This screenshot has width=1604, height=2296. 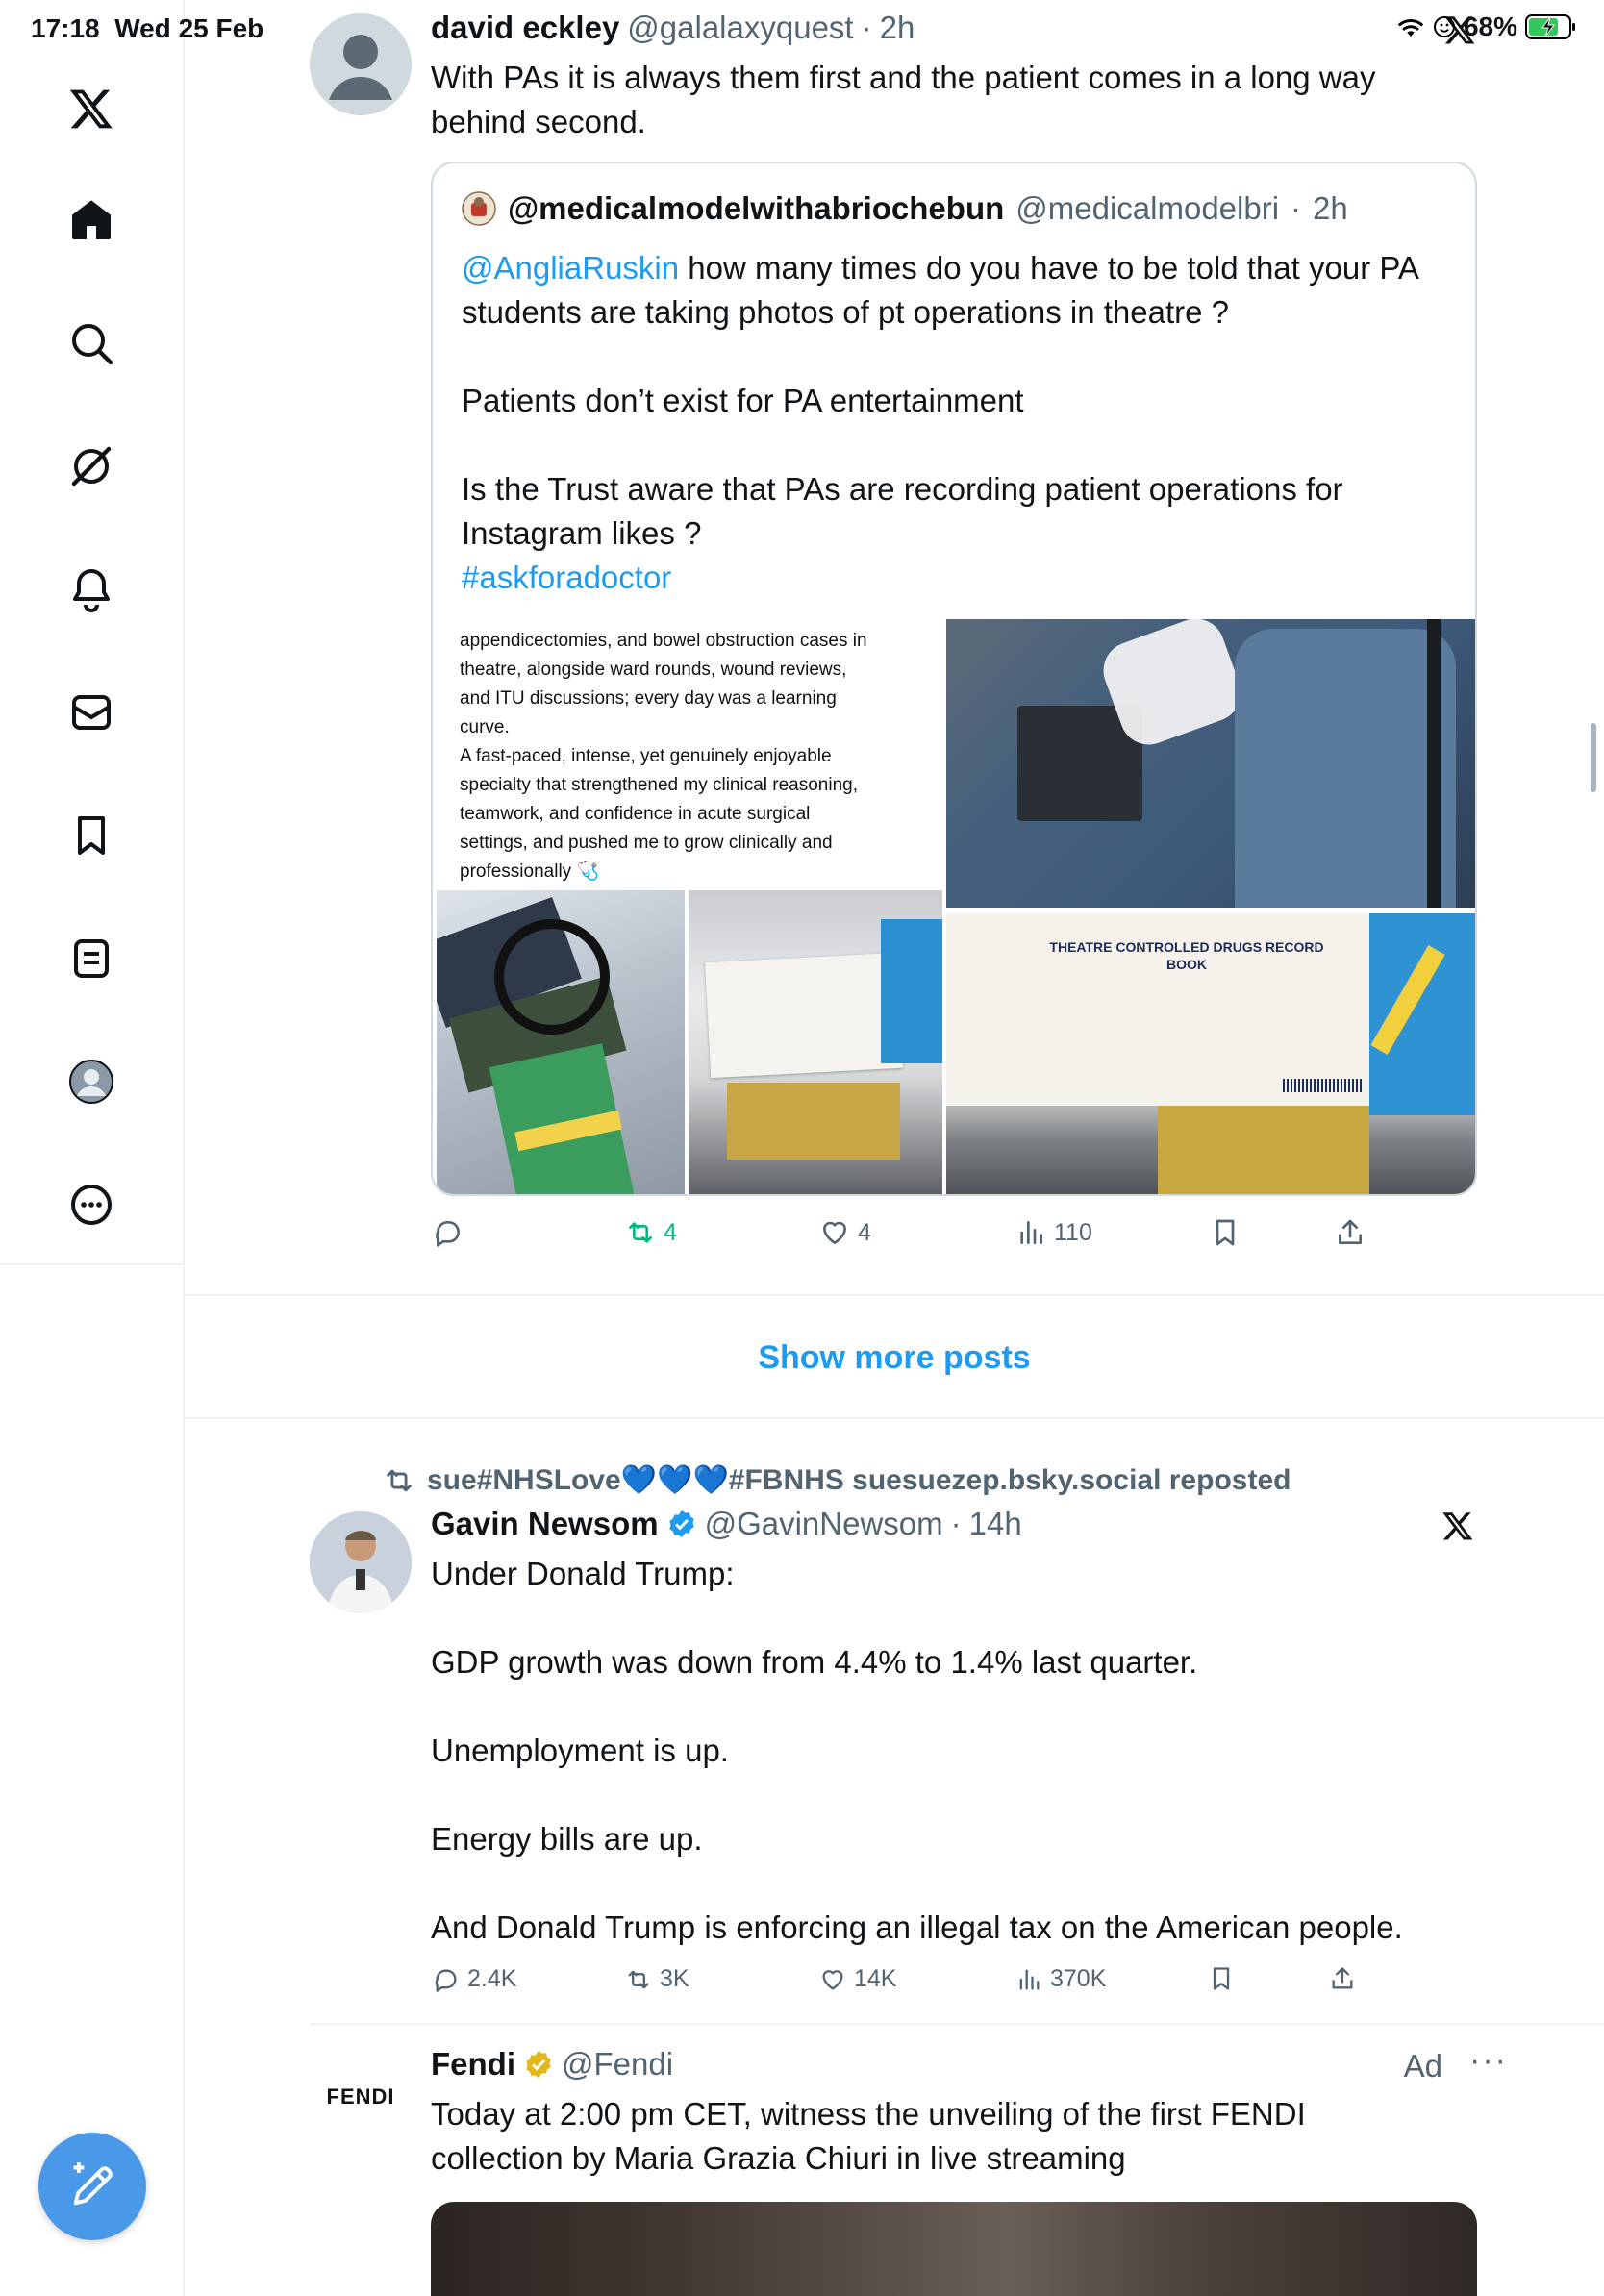 I want to click on author-handle: @Fendi, so click(x=617, y=2064).